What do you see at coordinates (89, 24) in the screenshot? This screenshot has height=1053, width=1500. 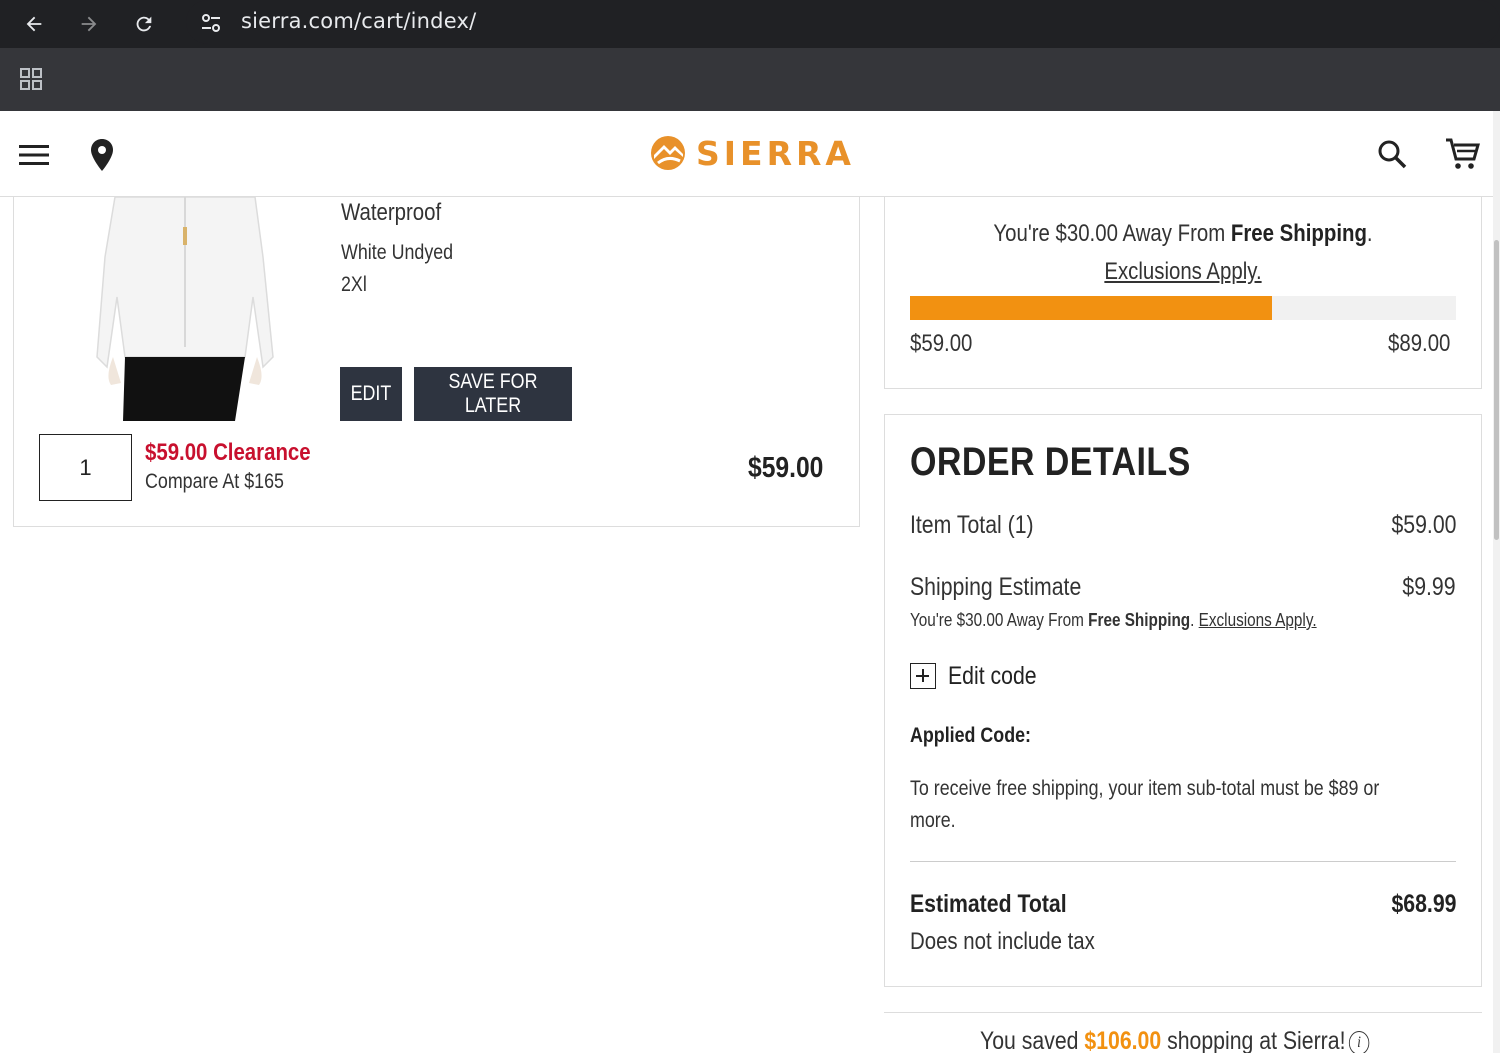 I see `forward-arrow-icon` at bounding box center [89, 24].